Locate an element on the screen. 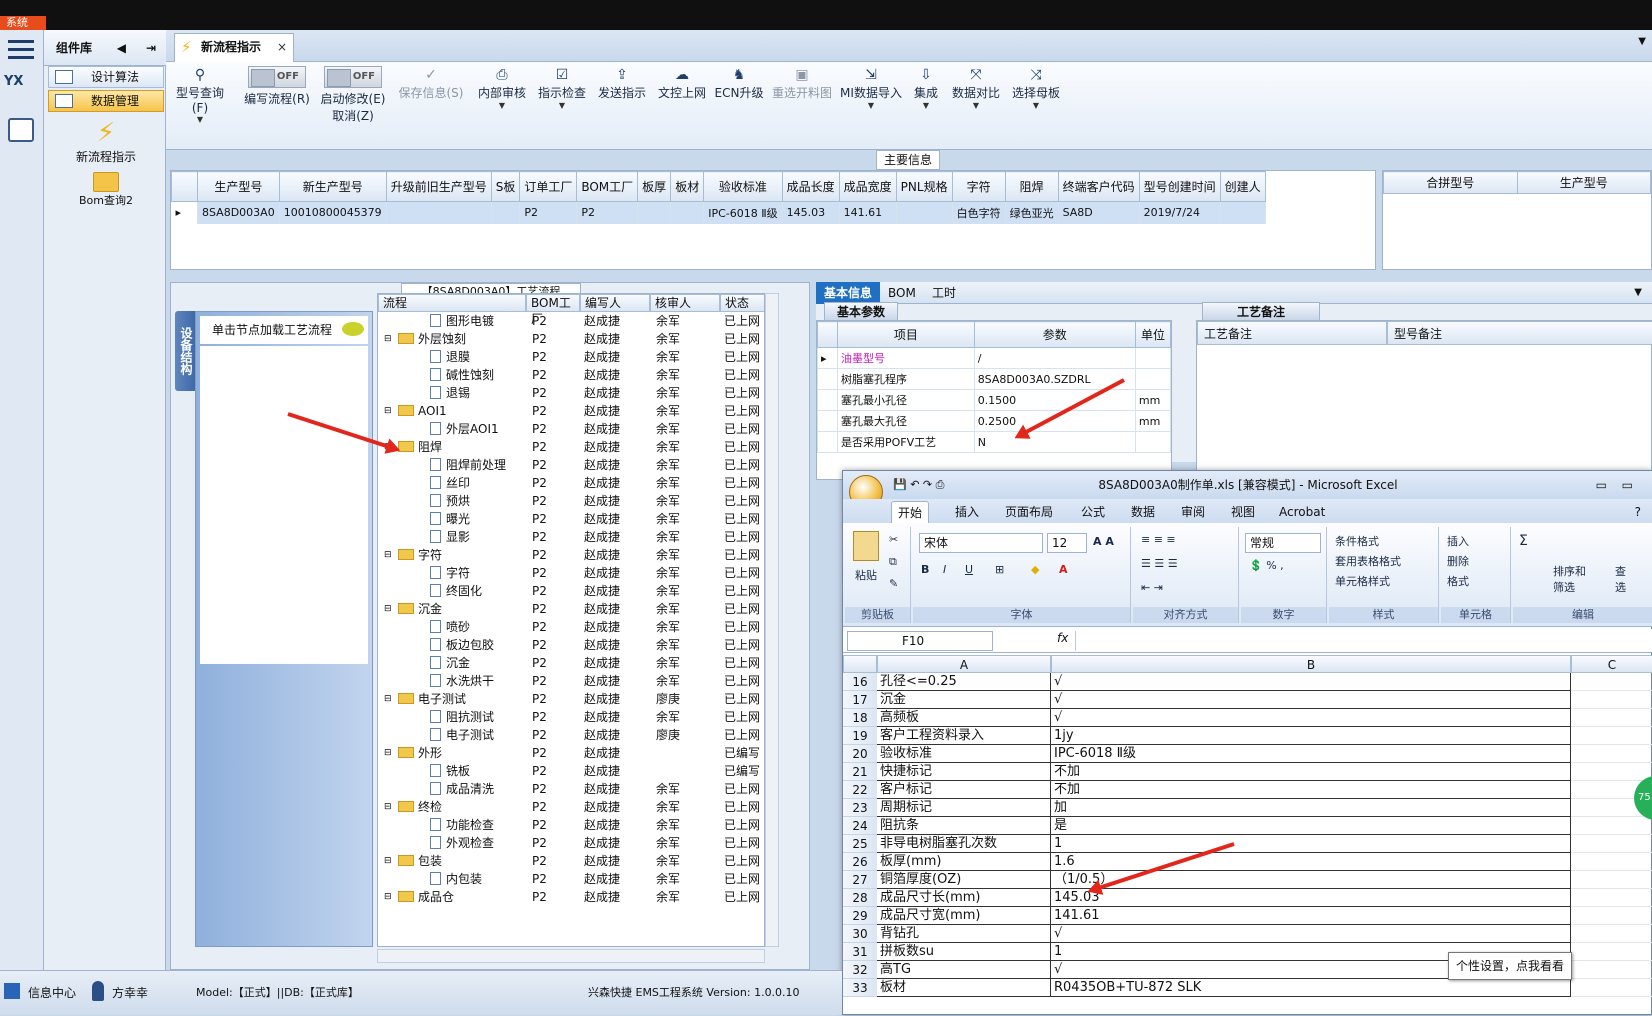 The height and width of the screenshot is (1016, 1652). model-query-button: ⚲ 型号查询(F) ▼ is located at coordinates (200, 95).